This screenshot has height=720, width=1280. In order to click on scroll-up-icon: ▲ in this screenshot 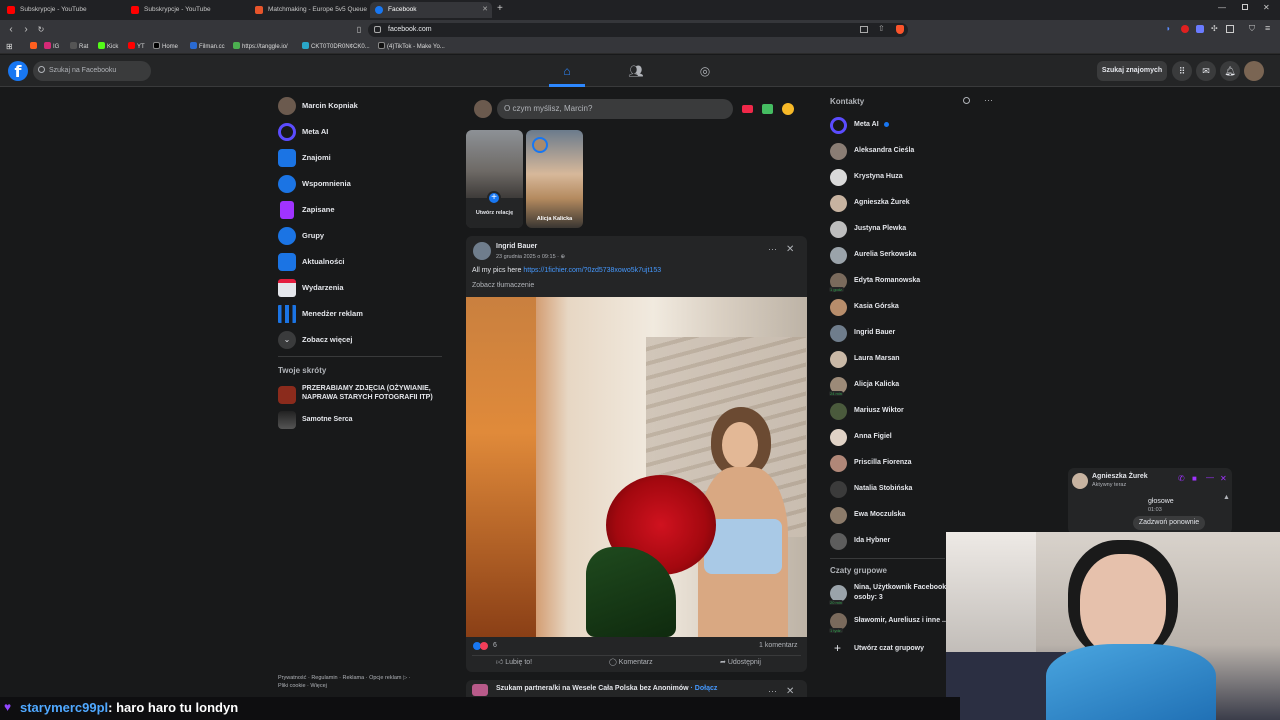, I will do `click(1226, 497)`.